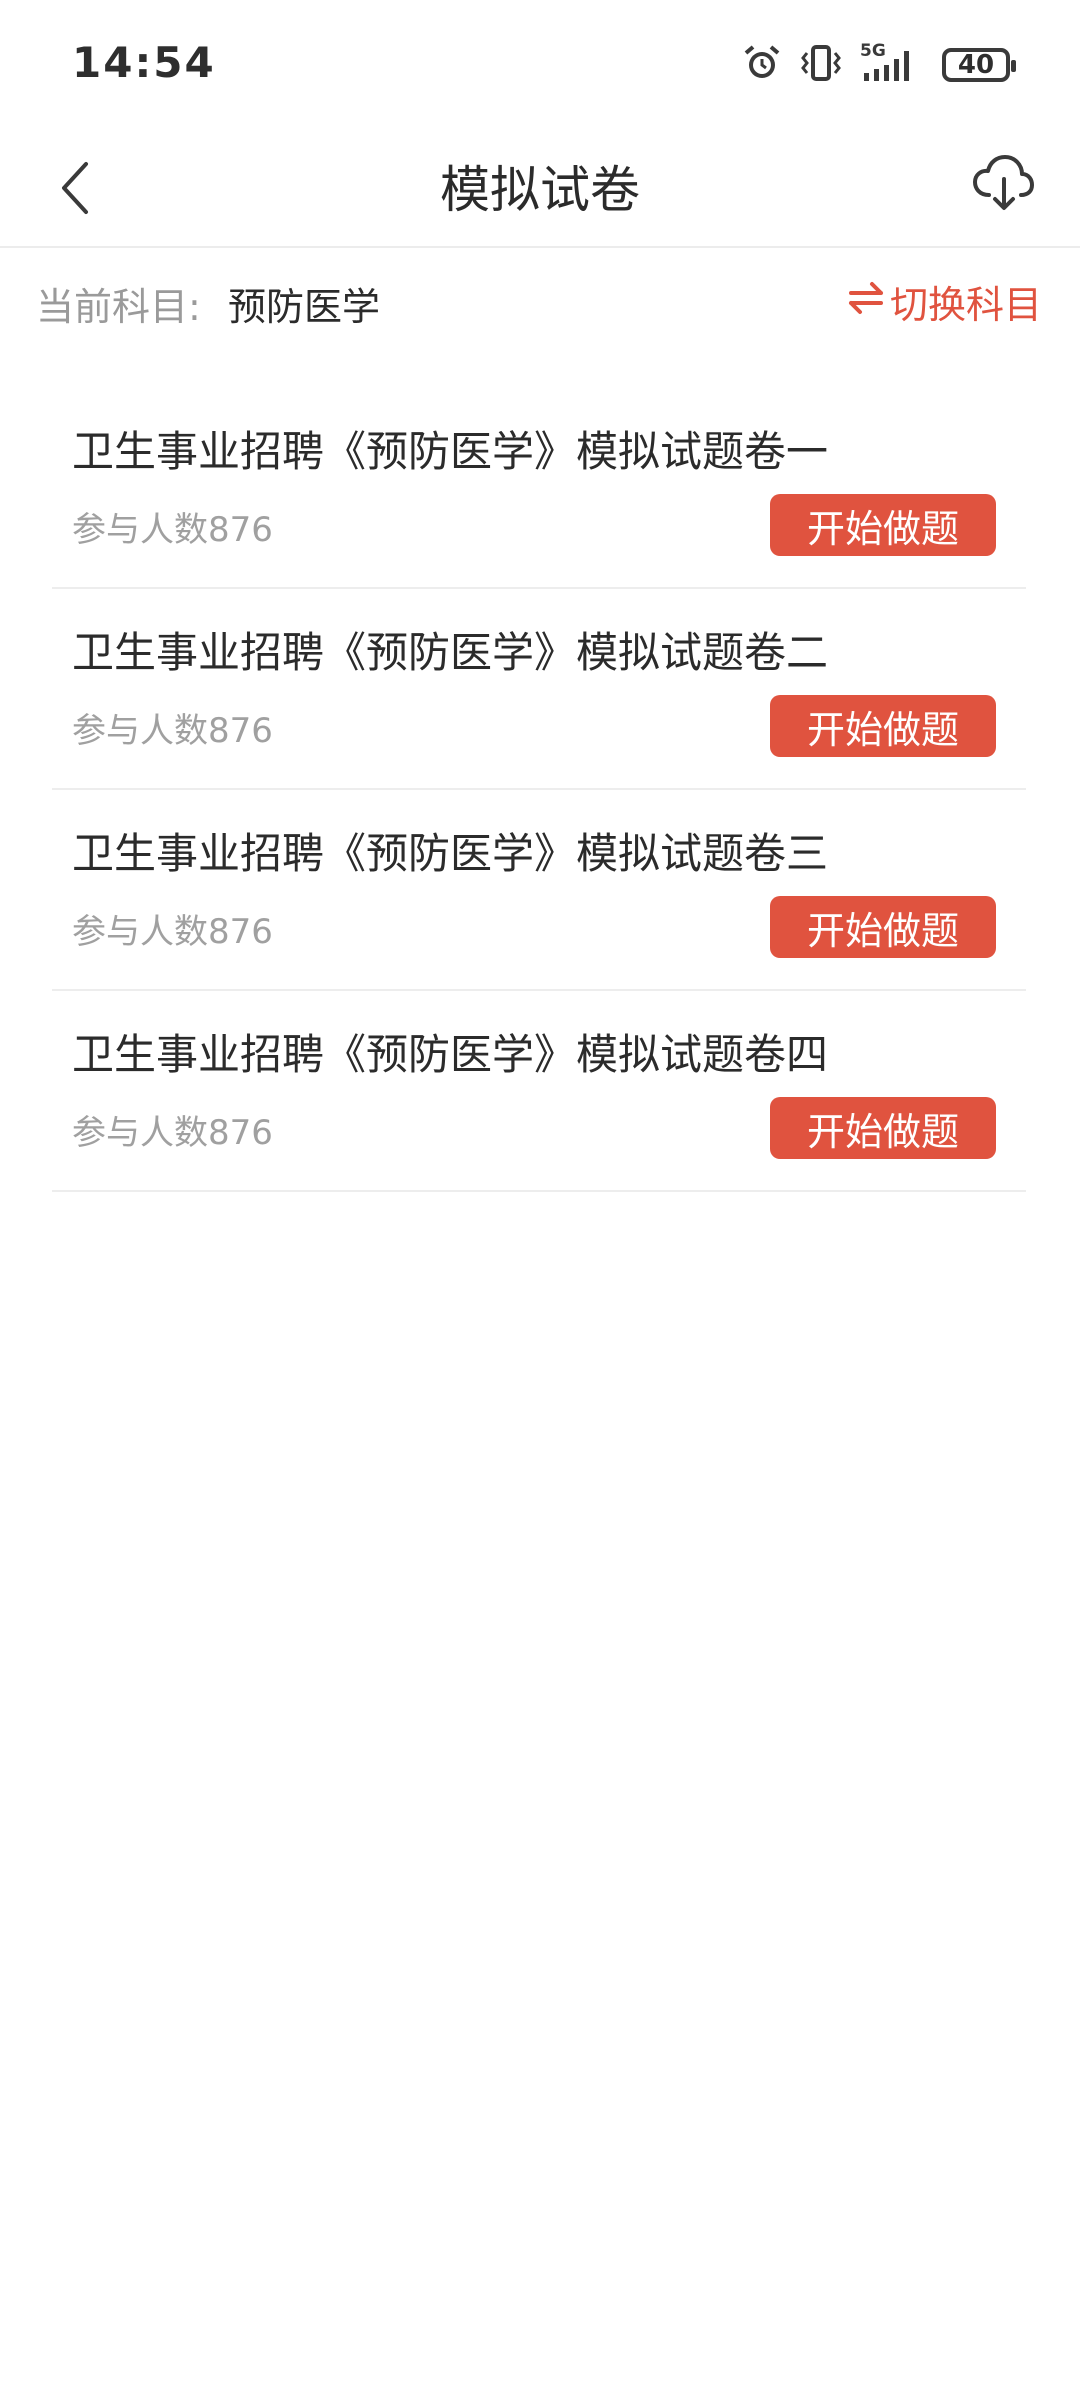 The width and height of the screenshot is (1080, 2398). I want to click on paper-title: 卫生事业招聘《预防医学》模拟试题卷二, so click(450, 652).